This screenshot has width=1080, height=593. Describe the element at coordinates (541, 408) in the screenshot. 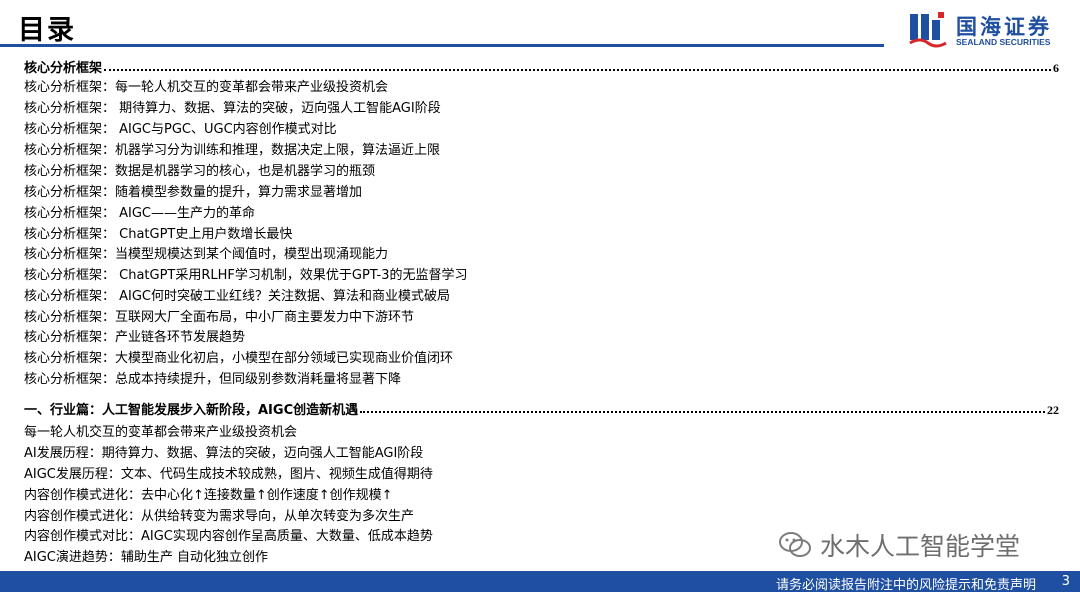

I see `toc-section-heading: 一、行业篇：人工智能发展步入新阶段，AIGC创造新机遇 22` at that location.